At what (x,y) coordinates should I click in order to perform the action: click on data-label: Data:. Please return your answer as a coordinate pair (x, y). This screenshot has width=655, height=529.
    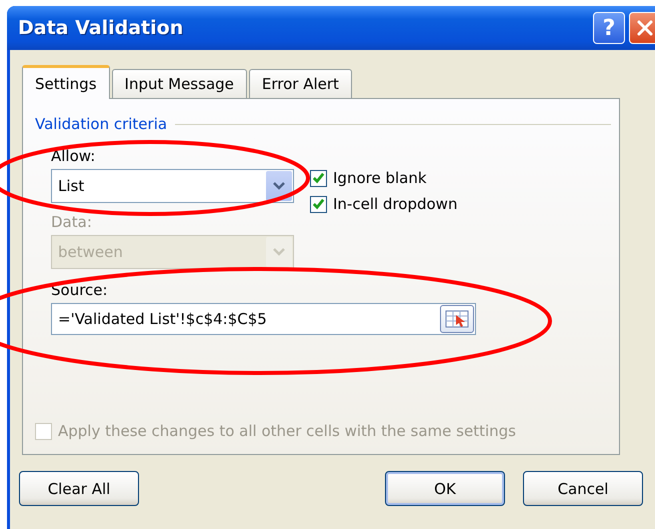
    Looking at the image, I should click on (71, 222).